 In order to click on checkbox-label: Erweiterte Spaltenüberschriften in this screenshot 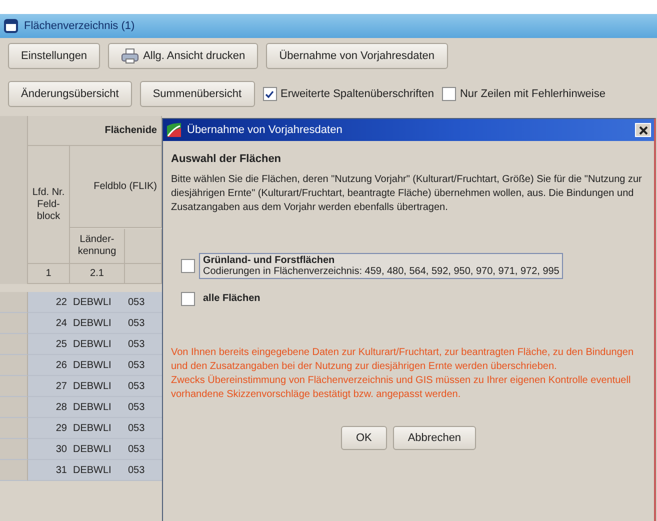, I will do `click(357, 94)`.